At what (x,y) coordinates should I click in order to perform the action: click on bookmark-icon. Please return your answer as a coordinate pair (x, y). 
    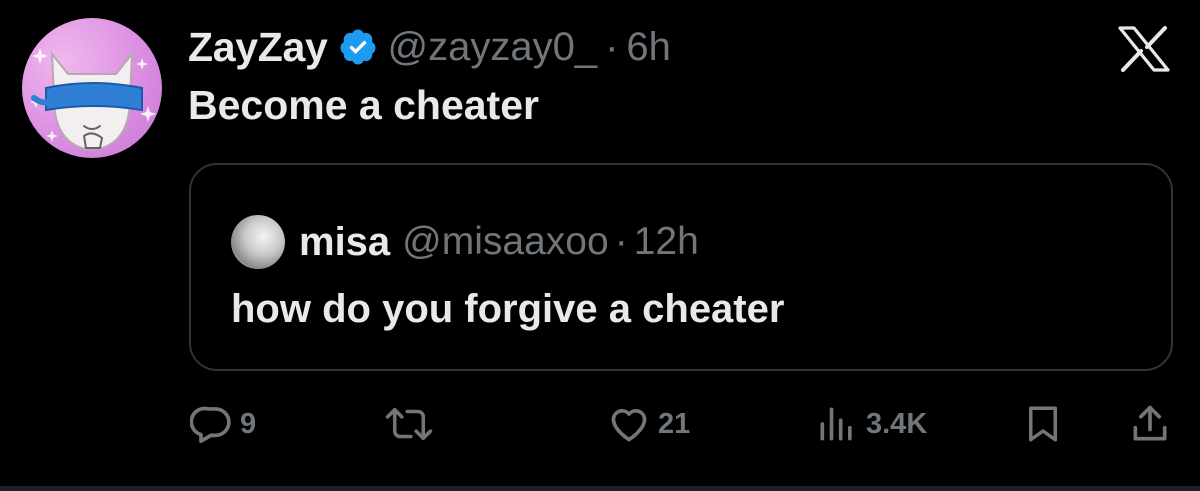
    Looking at the image, I should click on (1043, 424).